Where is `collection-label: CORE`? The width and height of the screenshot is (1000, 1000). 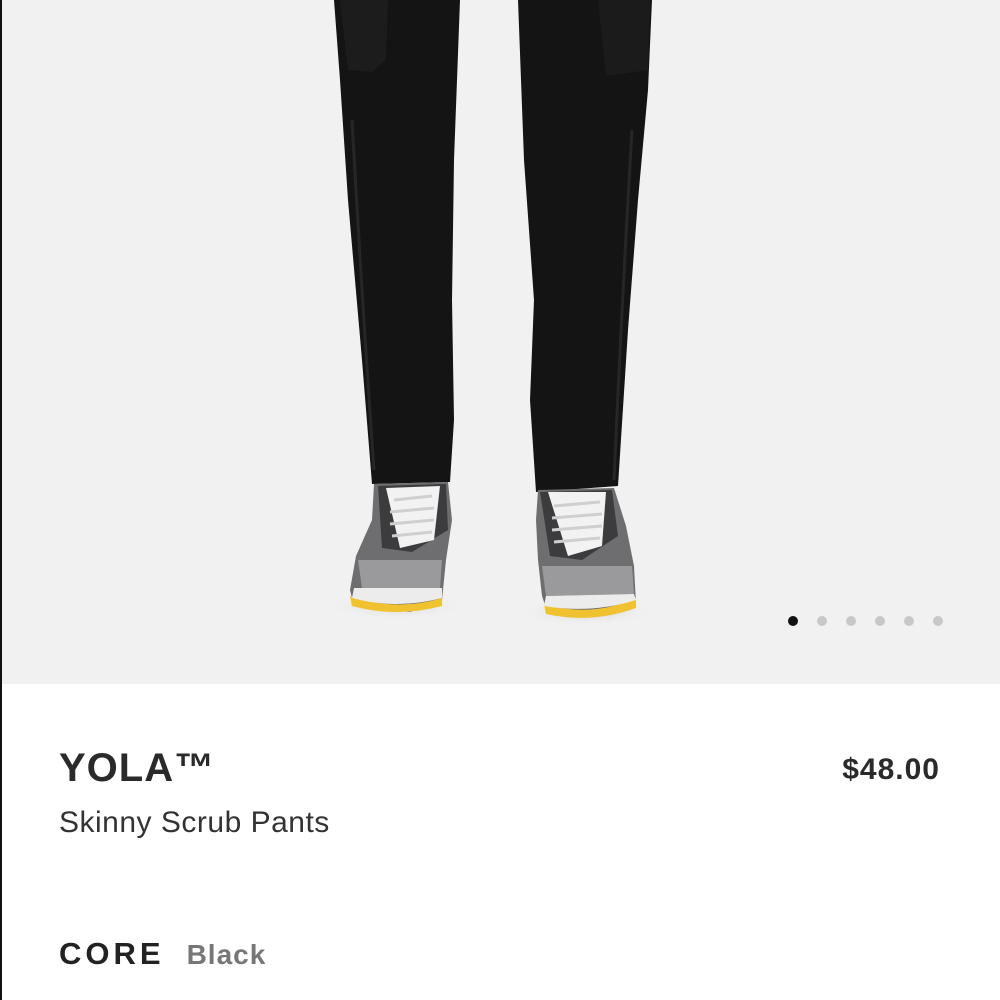 collection-label: CORE is located at coordinates (112, 953).